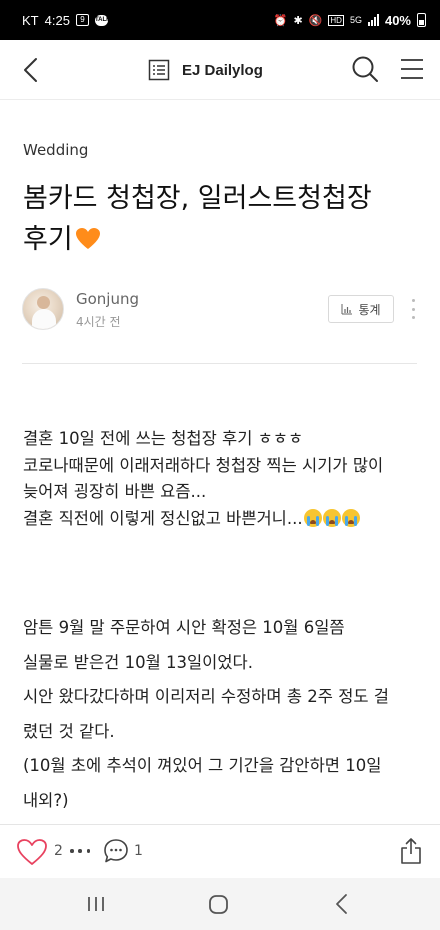 This screenshot has width=440, height=930. Describe the element at coordinates (43, 309) in the screenshot. I see `author-avatar` at that location.